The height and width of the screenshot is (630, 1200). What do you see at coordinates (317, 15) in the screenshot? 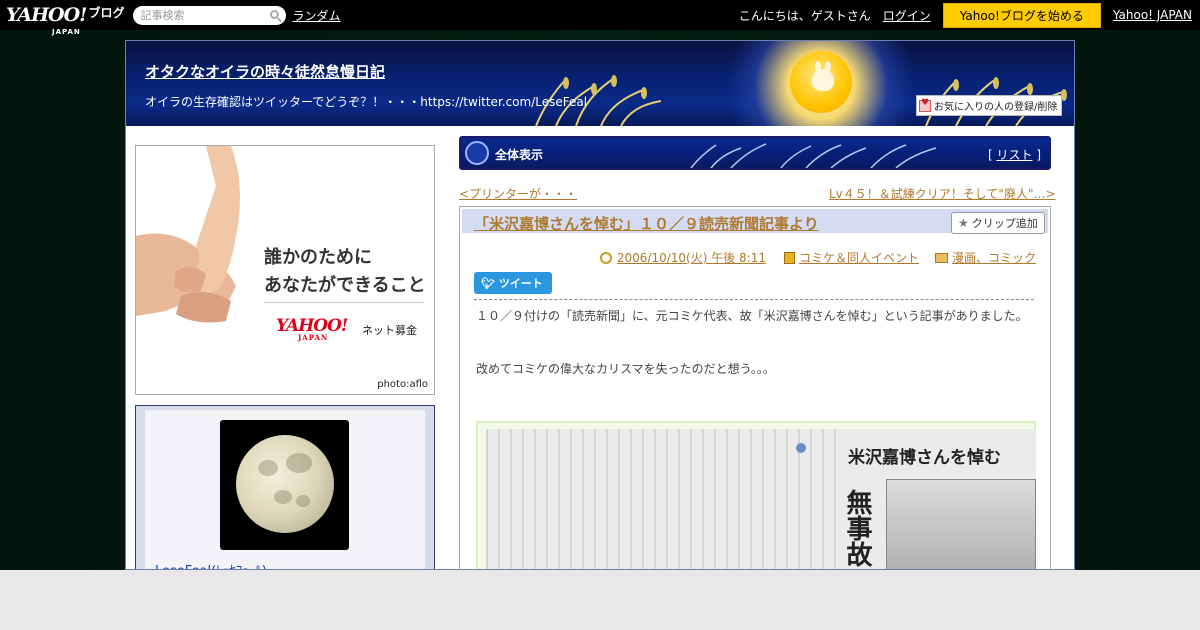
I see `random-link: ランダム` at bounding box center [317, 15].